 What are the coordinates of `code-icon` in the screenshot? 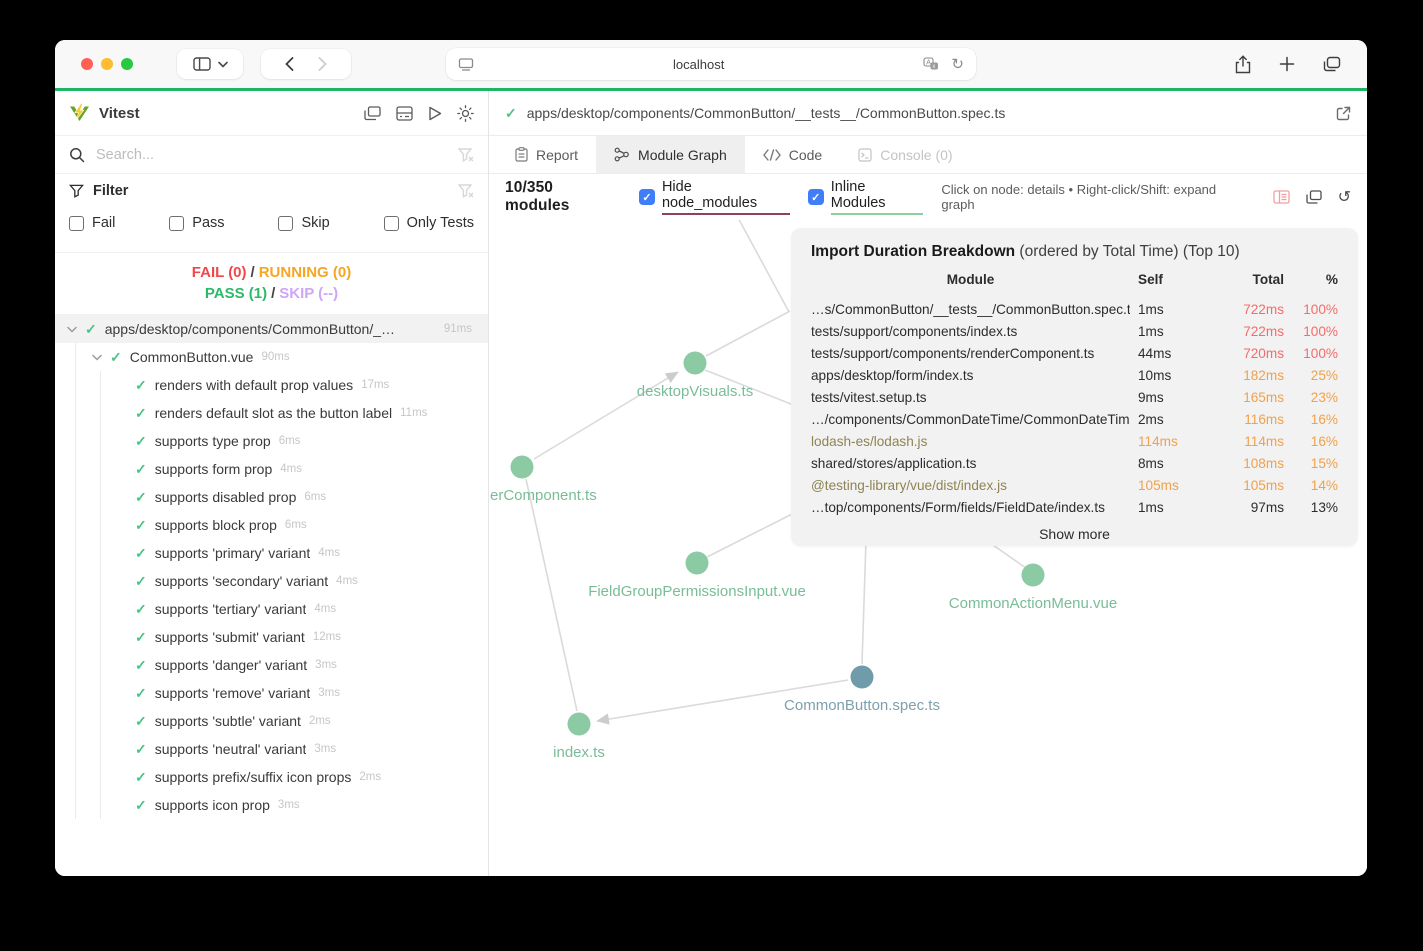 It's located at (771, 154).